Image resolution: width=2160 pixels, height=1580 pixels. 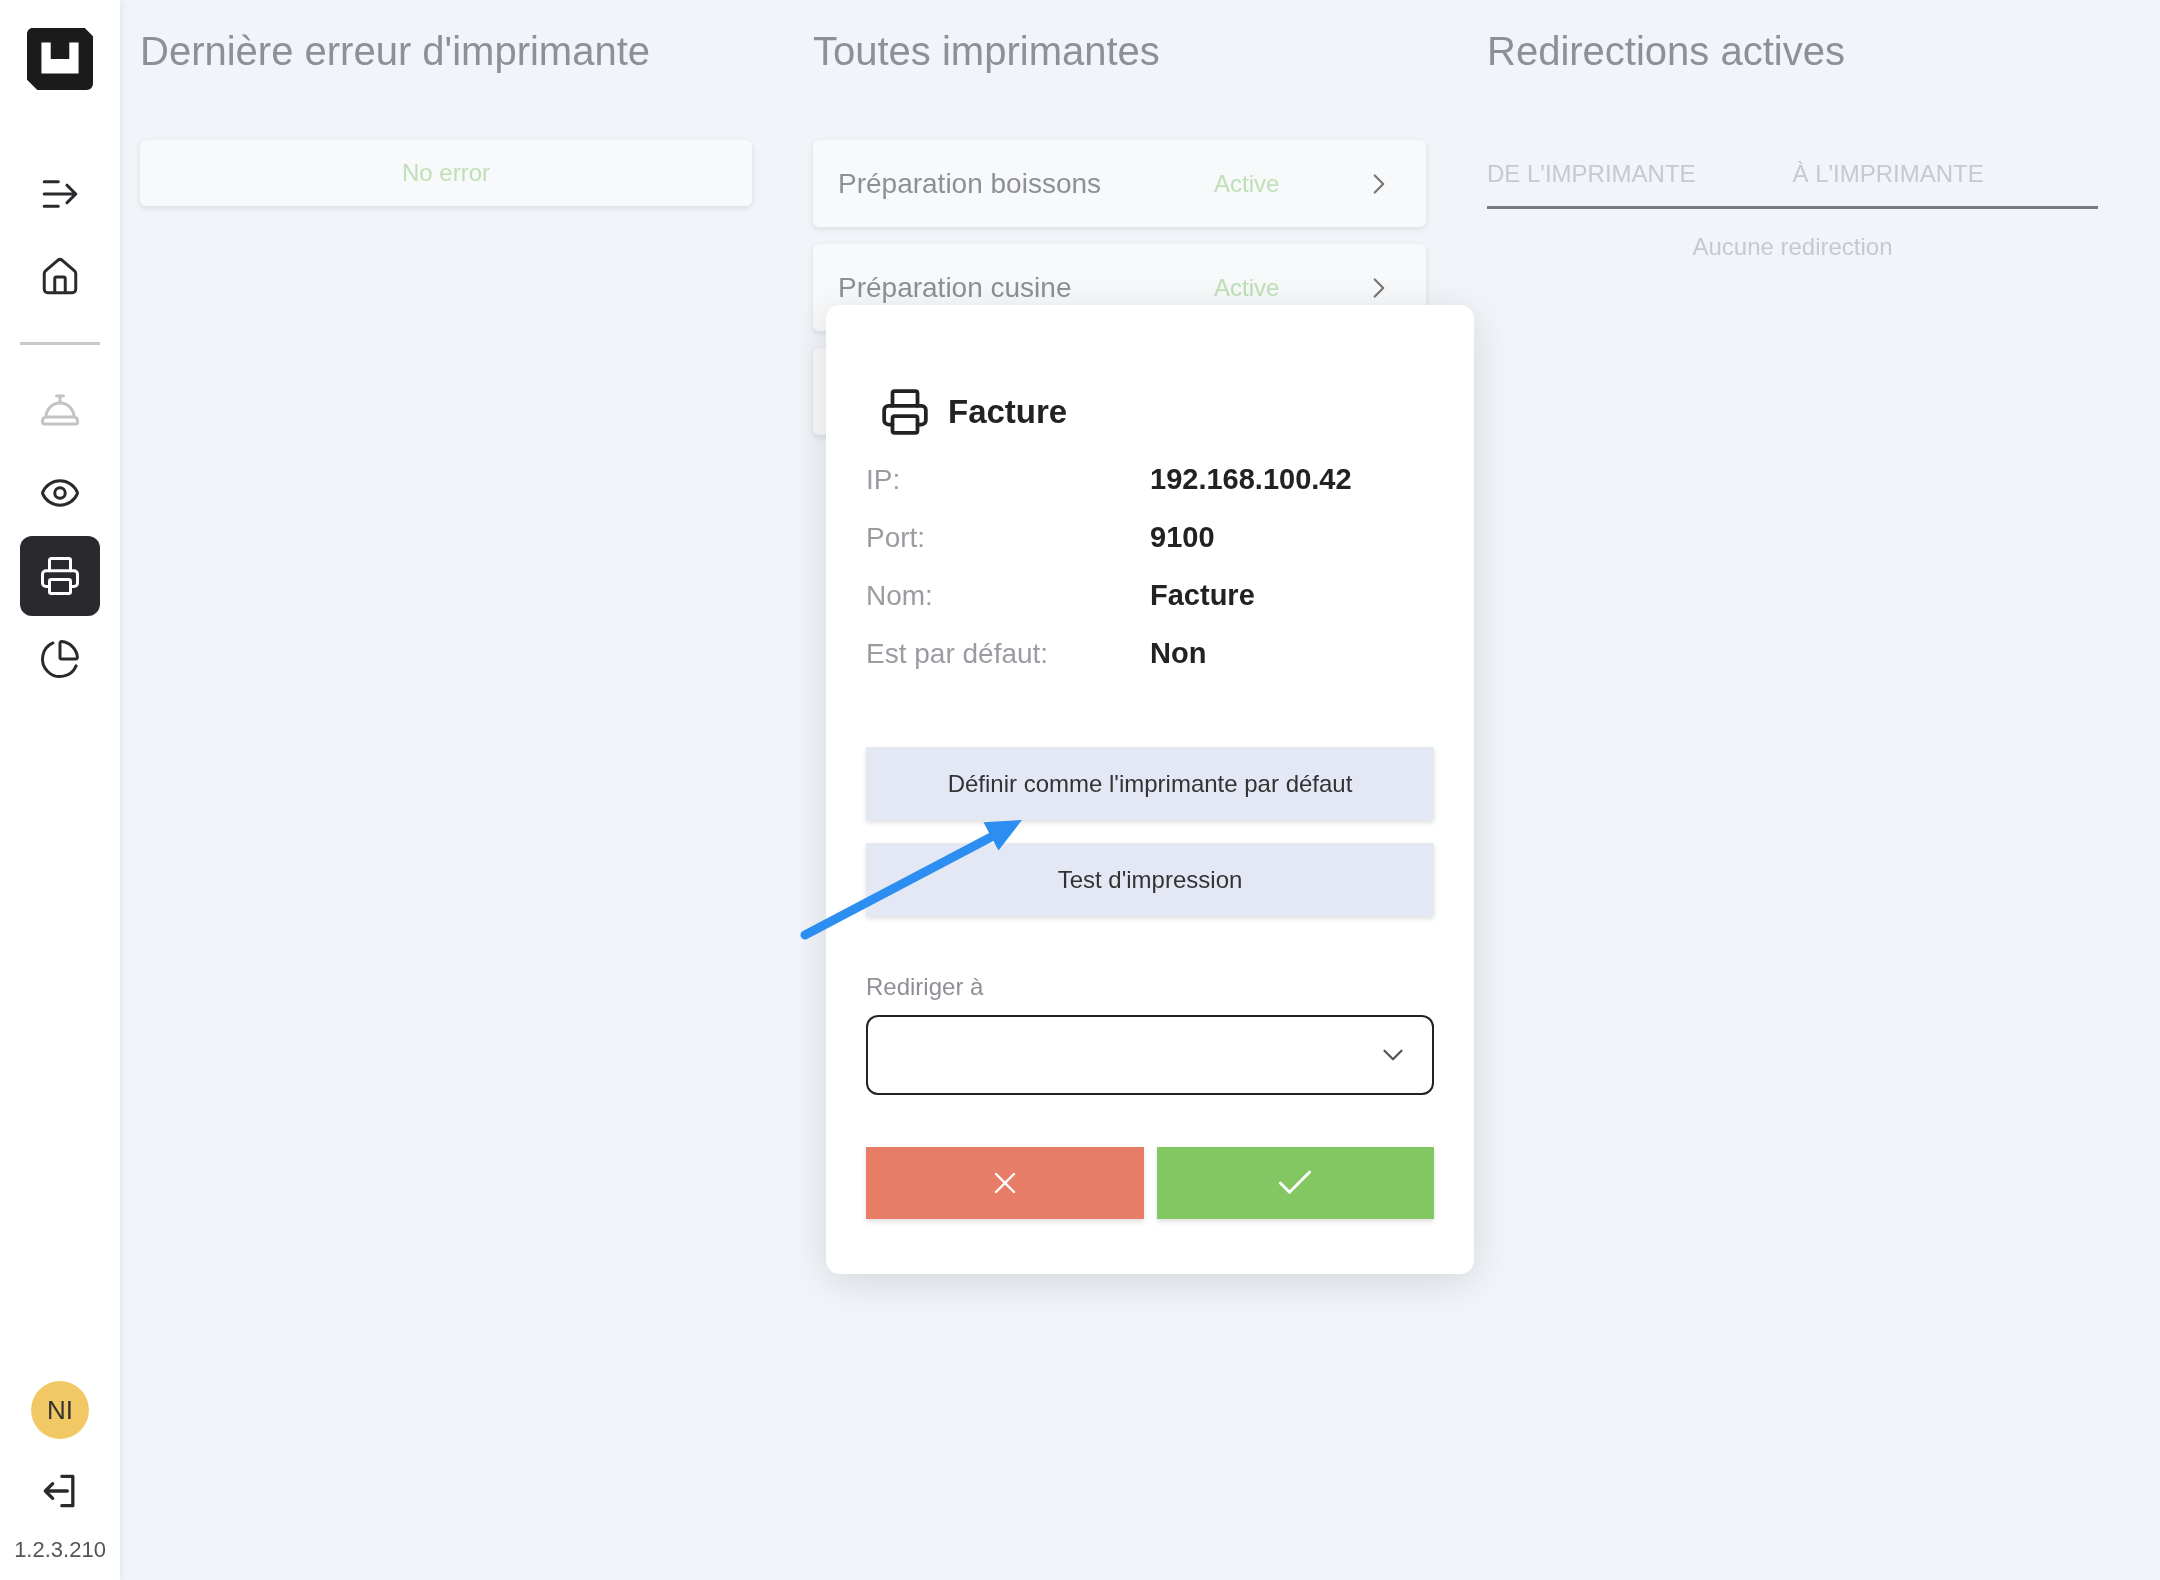 What do you see at coordinates (1202, 596) in the screenshot?
I see `detail-value: Facture` at bounding box center [1202, 596].